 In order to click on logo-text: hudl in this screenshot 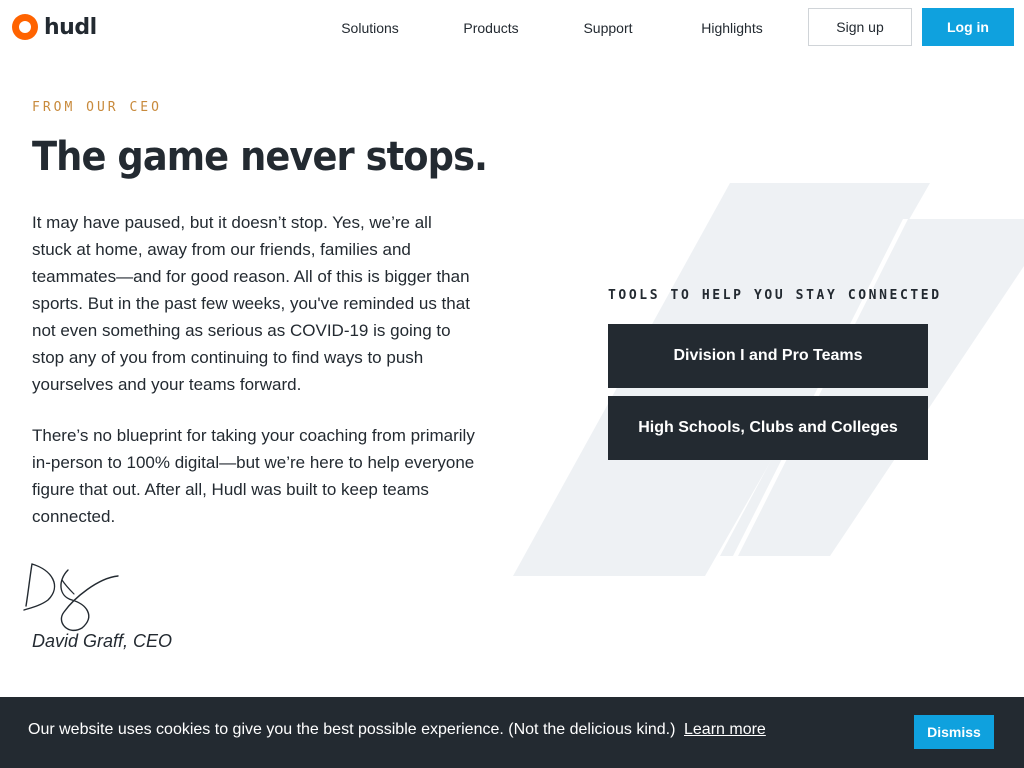, I will do `click(70, 27)`.